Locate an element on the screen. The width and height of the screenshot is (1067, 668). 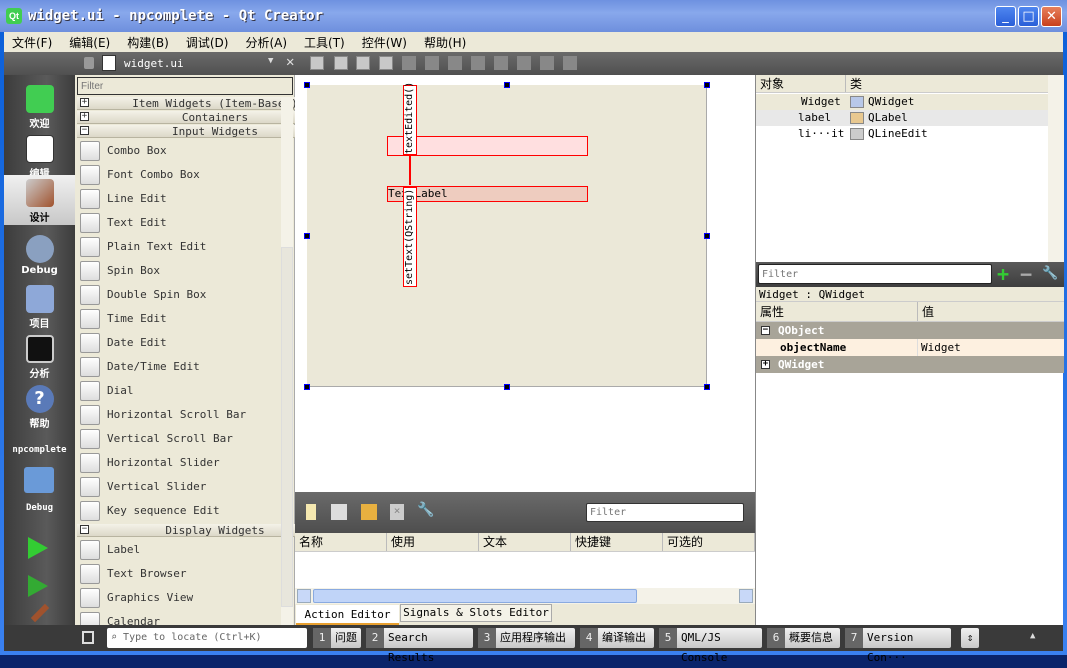
output-pane-tab: 6 概要信息 is located at coordinates (803, 638).